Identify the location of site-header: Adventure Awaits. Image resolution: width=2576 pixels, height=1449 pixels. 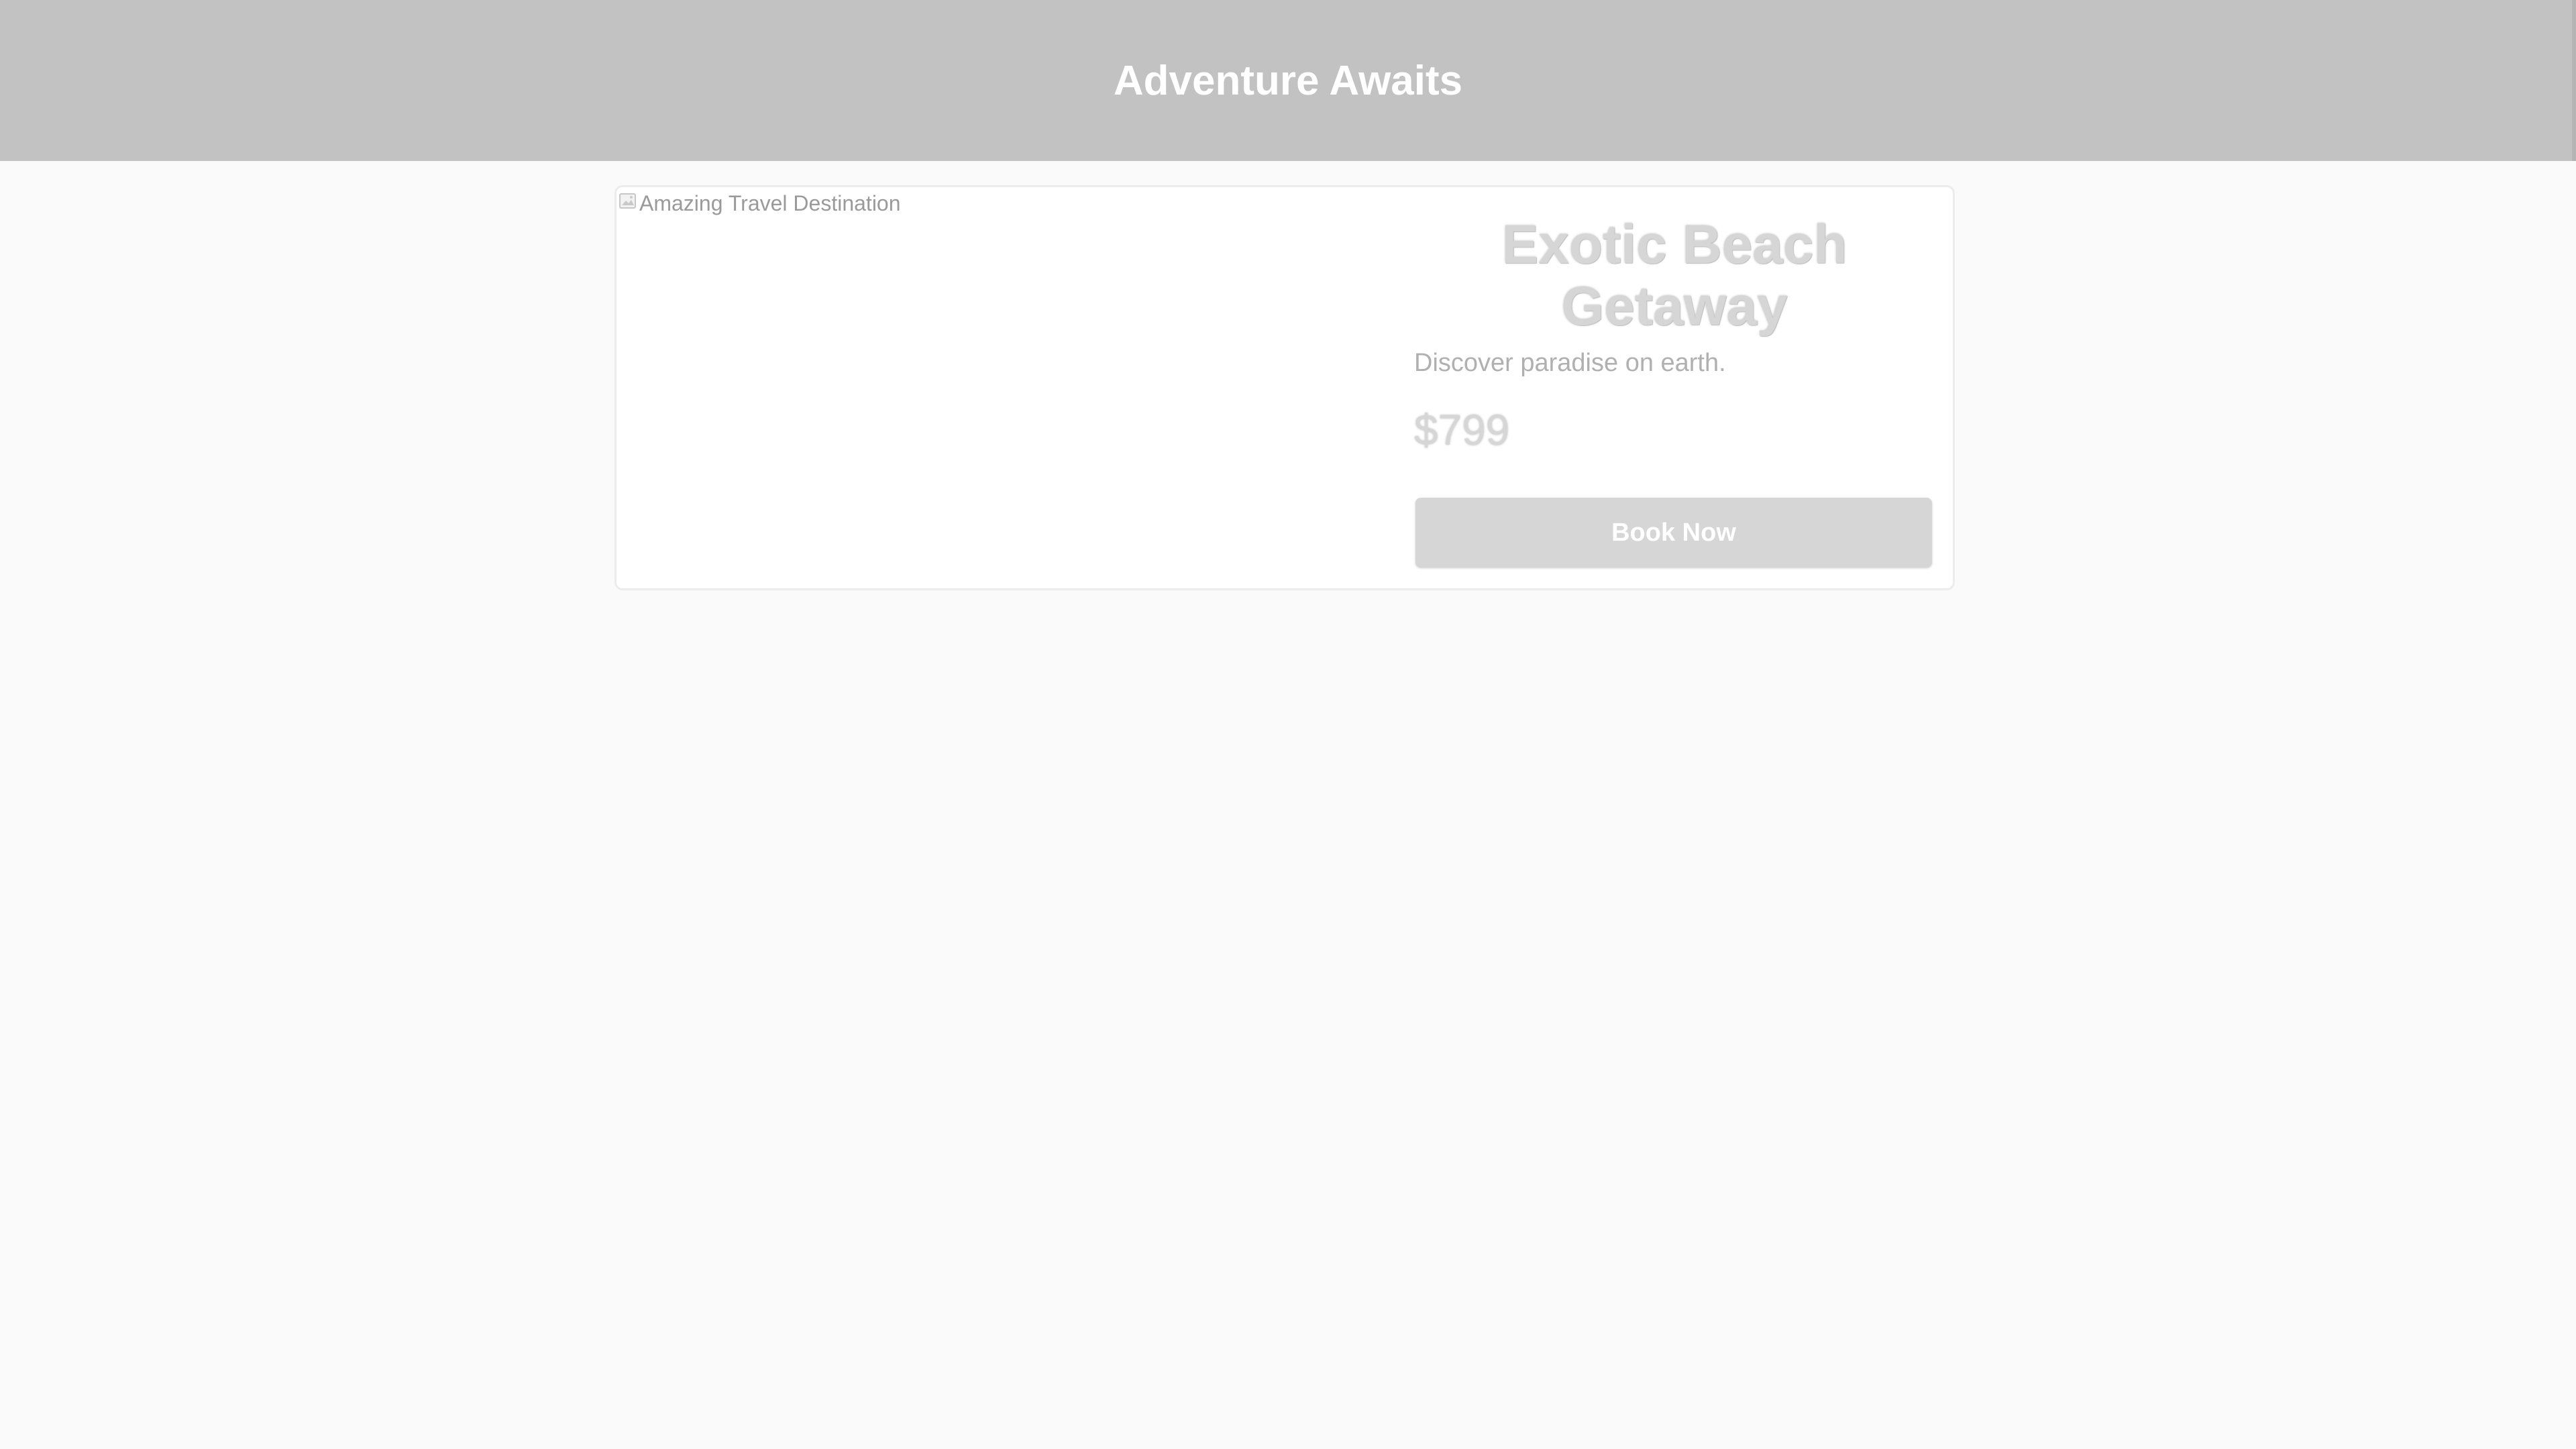
(1288, 80).